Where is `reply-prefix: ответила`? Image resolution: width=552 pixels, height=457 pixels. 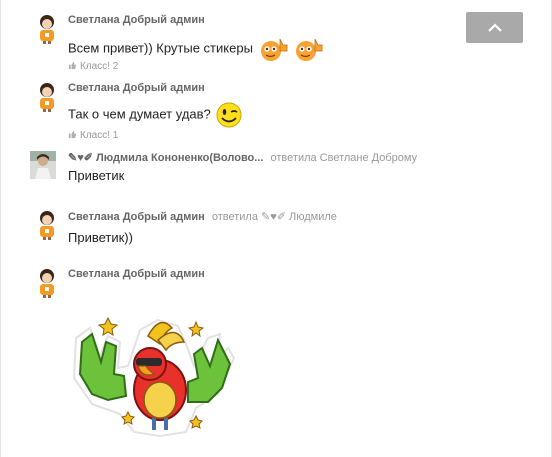
reply-prefix: ответила is located at coordinates (234, 217).